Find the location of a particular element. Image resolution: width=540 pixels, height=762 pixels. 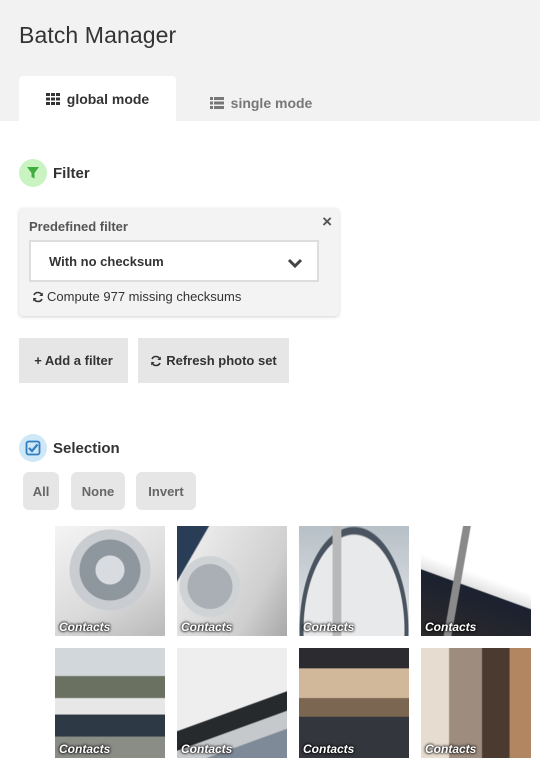

filter-section-header: Filter is located at coordinates (54, 173).